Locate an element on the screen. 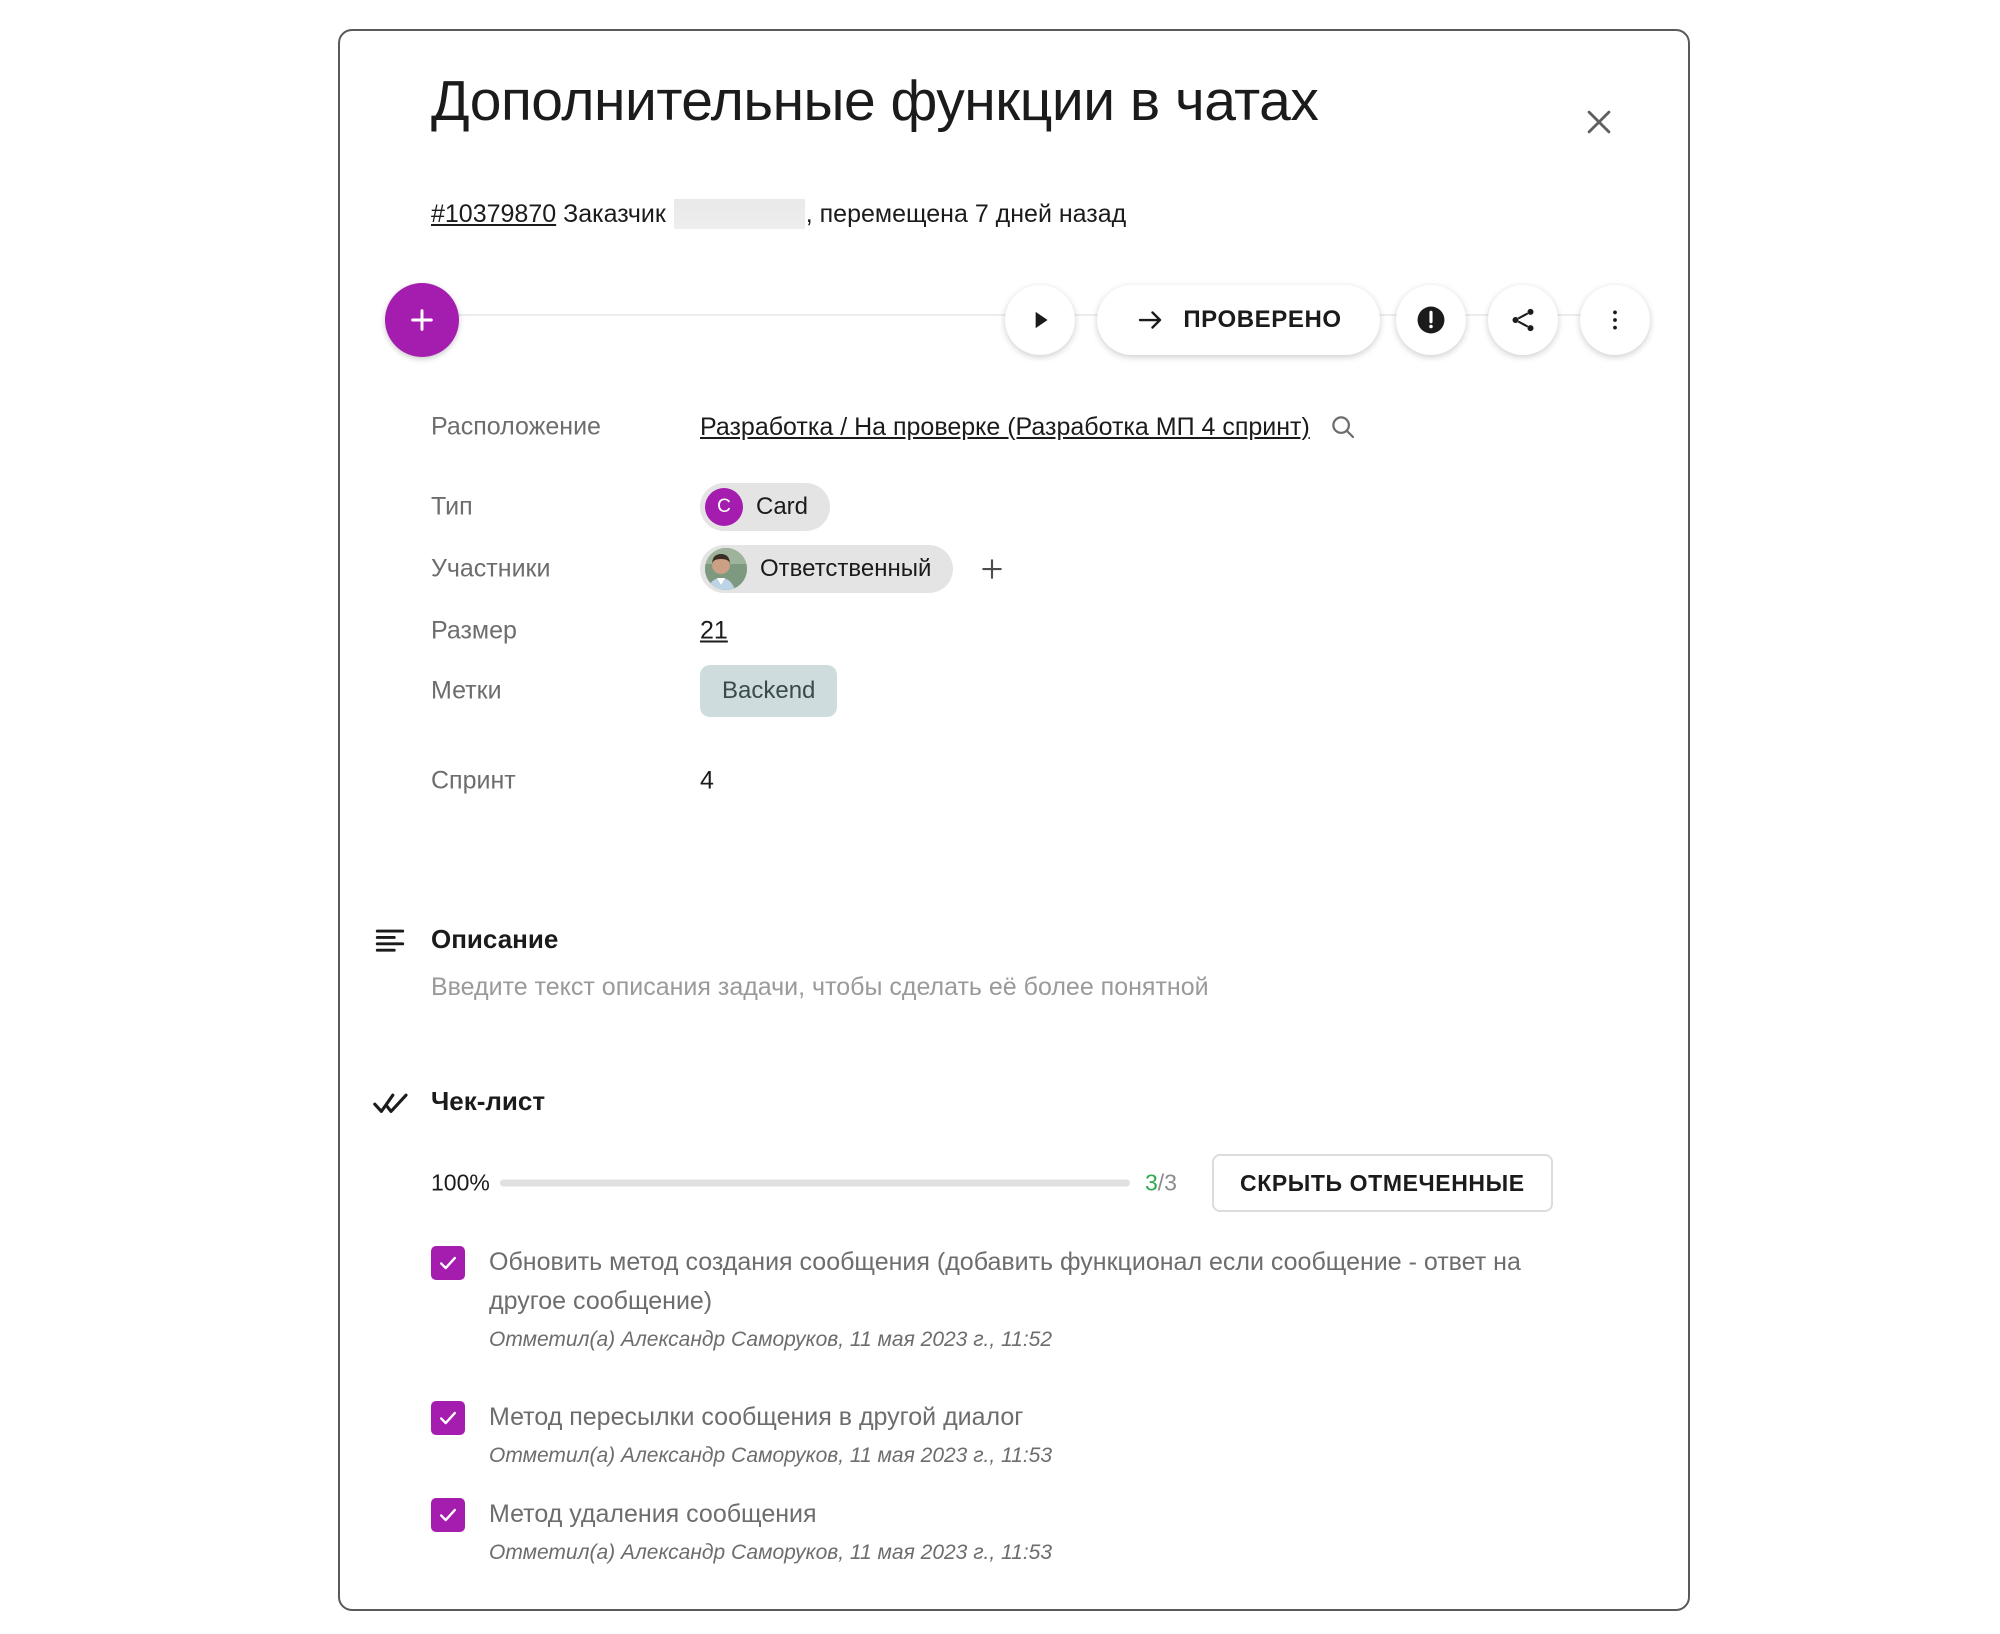 The height and width of the screenshot is (1634, 2000). alert-button is located at coordinates (1431, 320).